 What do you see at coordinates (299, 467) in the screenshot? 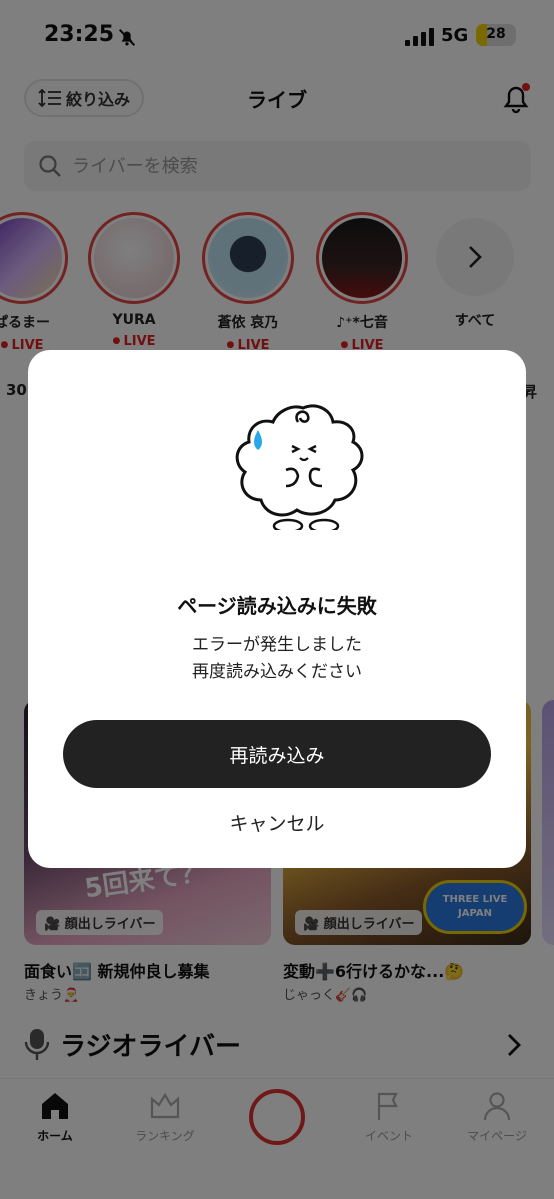
I see `sweating-sheep-mascot-icon` at bounding box center [299, 467].